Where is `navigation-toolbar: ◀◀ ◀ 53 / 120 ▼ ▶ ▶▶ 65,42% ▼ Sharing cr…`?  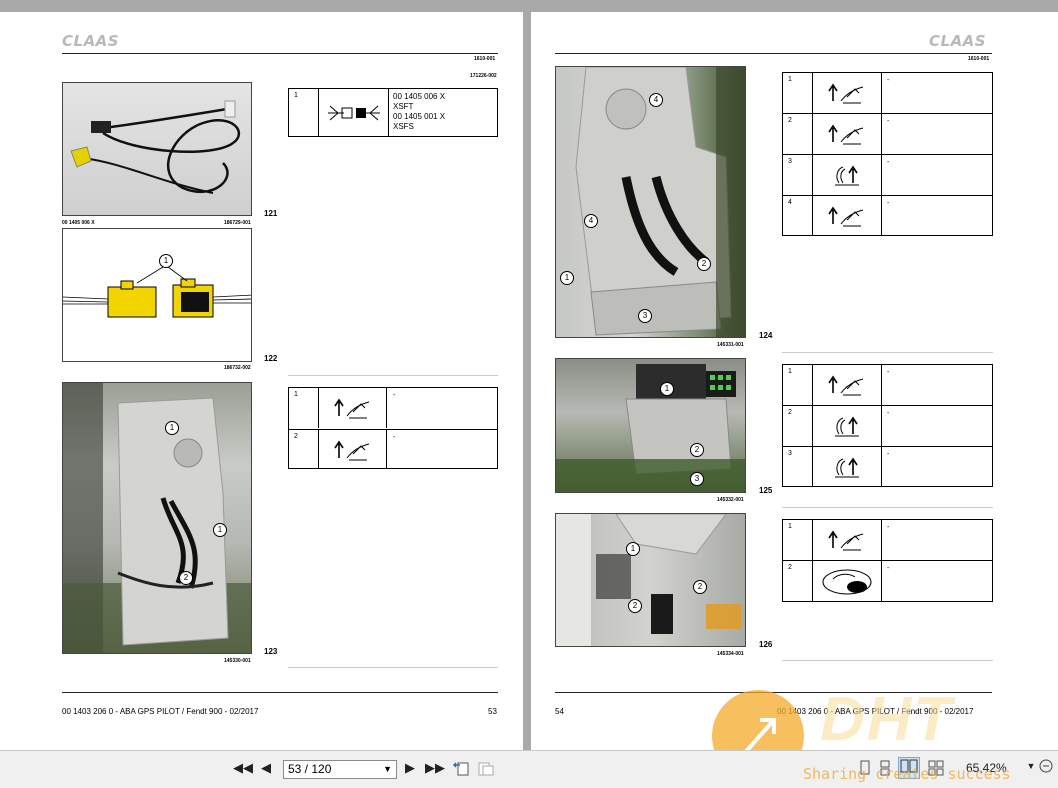 navigation-toolbar: ◀◀ ◀ 53 / 120 ▼ ▶ ▶▶ 65,42% ▼ Sharing cr… is located at coordinates (529, 769).